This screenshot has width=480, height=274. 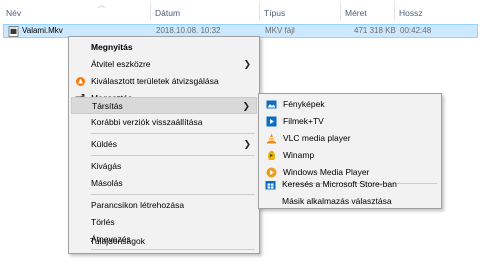 I want to click on menu-item-label: Másolás, so click(x=107, y=183).